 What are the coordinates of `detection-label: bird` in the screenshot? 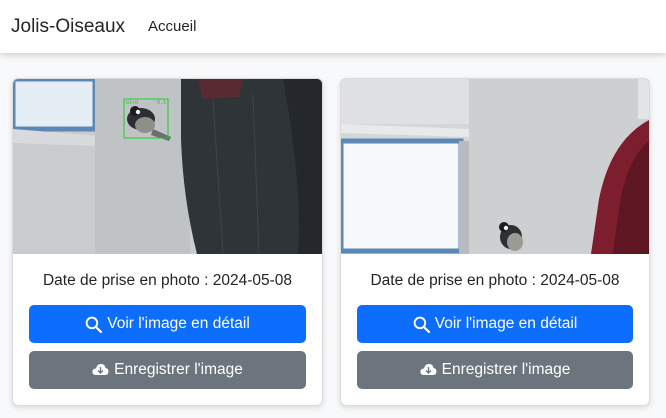 It's located at (132, 103).